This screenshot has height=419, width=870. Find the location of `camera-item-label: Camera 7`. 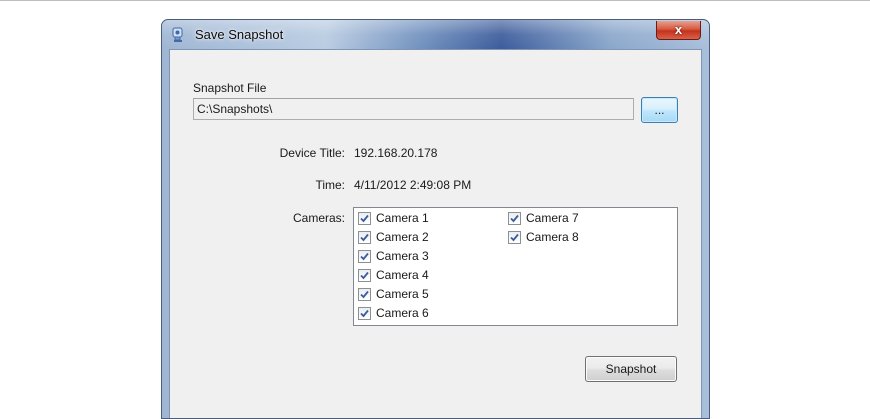

camera-item-label: Camera 7 is located at coordinates (552, 218).